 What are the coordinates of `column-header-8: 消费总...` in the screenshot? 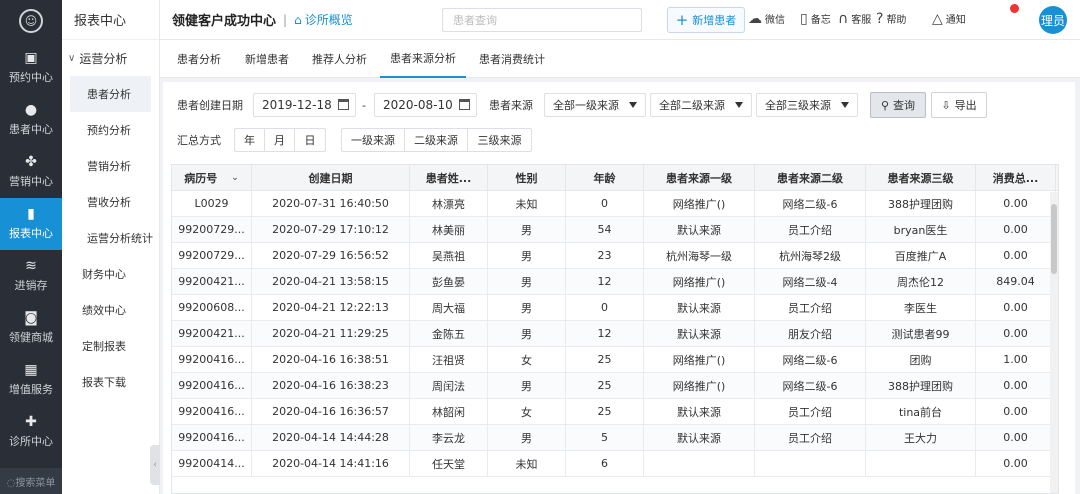 It's located at (1016, 177).